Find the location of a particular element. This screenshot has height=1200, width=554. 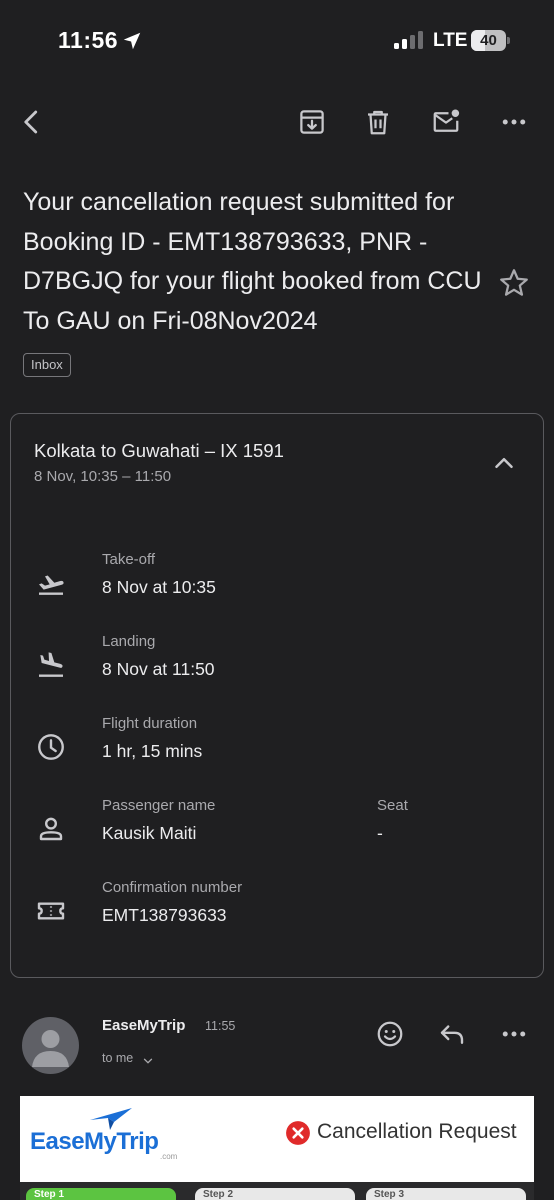

passenger-row: Passenger name Kausik Maiti Seat - is located at coordinates (277, 827).